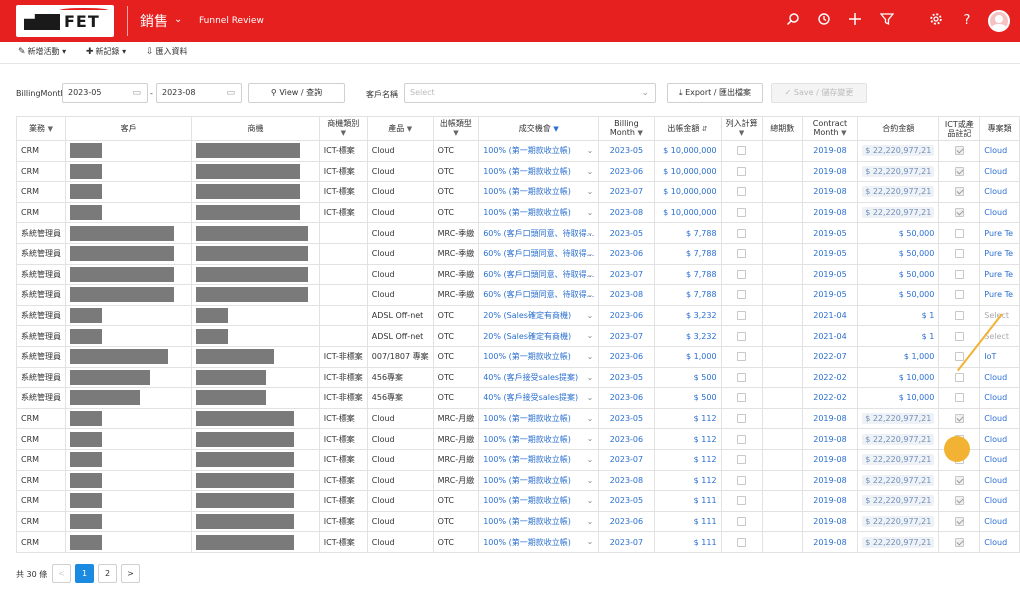 The image size is (1020, 590). I want to click on billing-month-from: 2023-05 ▭, so click(105, 93).